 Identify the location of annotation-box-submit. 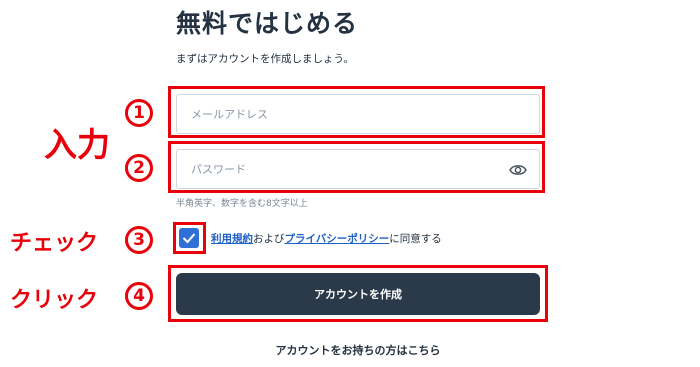
(358, 293).